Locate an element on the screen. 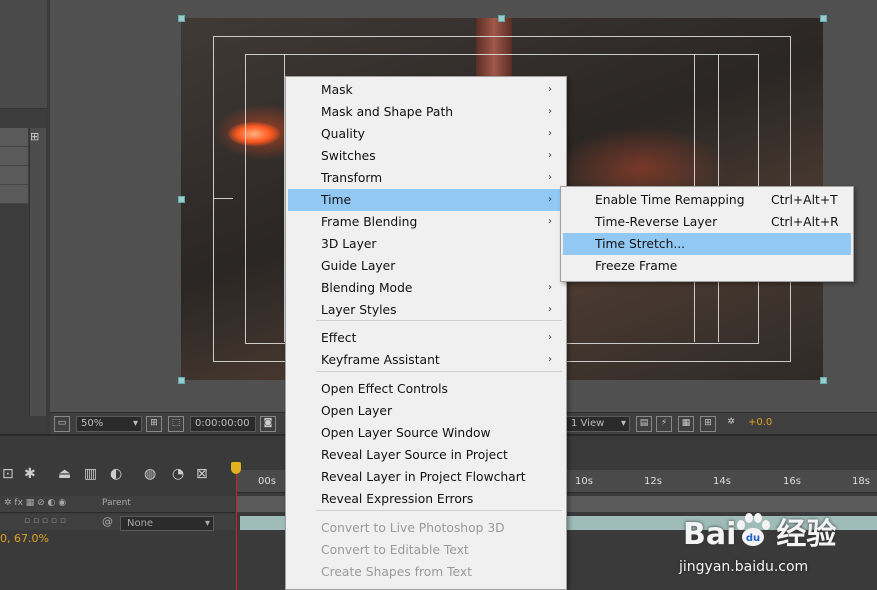 Image resolution: width=877 pixels, height=590 pixels. menu-item-switches: Switches › is located at coordinates (425, 156).